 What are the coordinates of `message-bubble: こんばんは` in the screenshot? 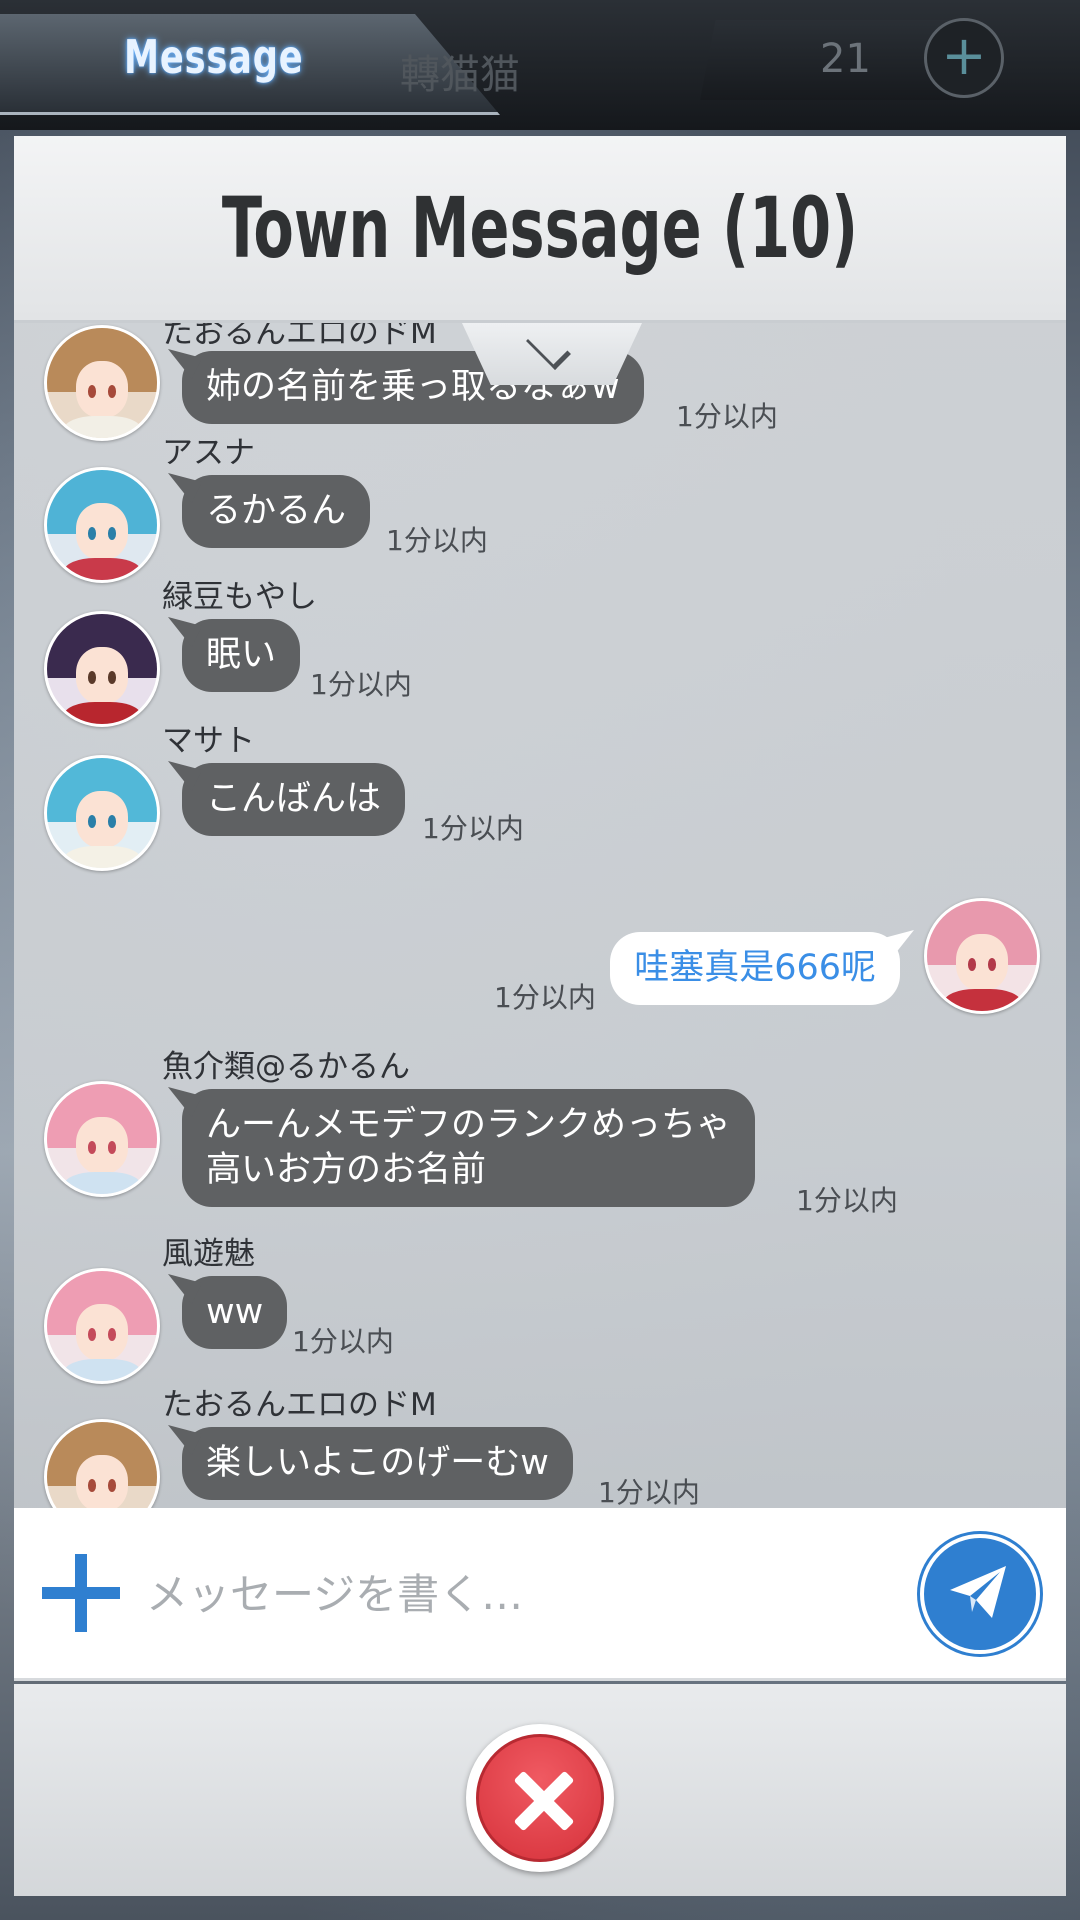 It's located at (294, 799).